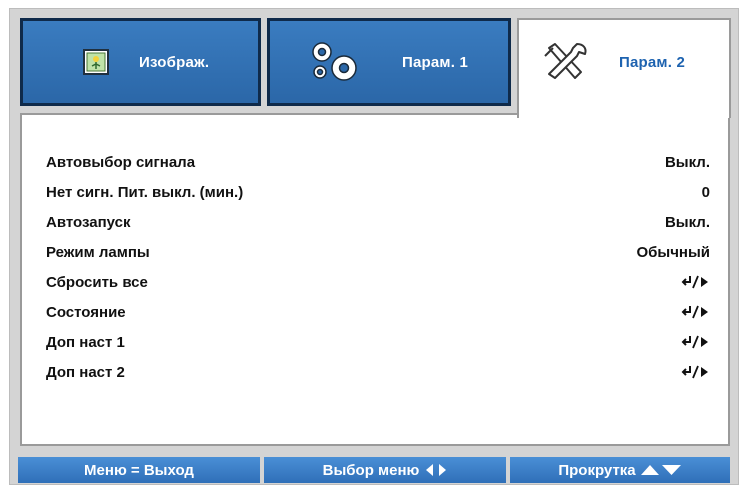  I want to click on tab-params-2-label: Парам. 2, so click(652, 62).